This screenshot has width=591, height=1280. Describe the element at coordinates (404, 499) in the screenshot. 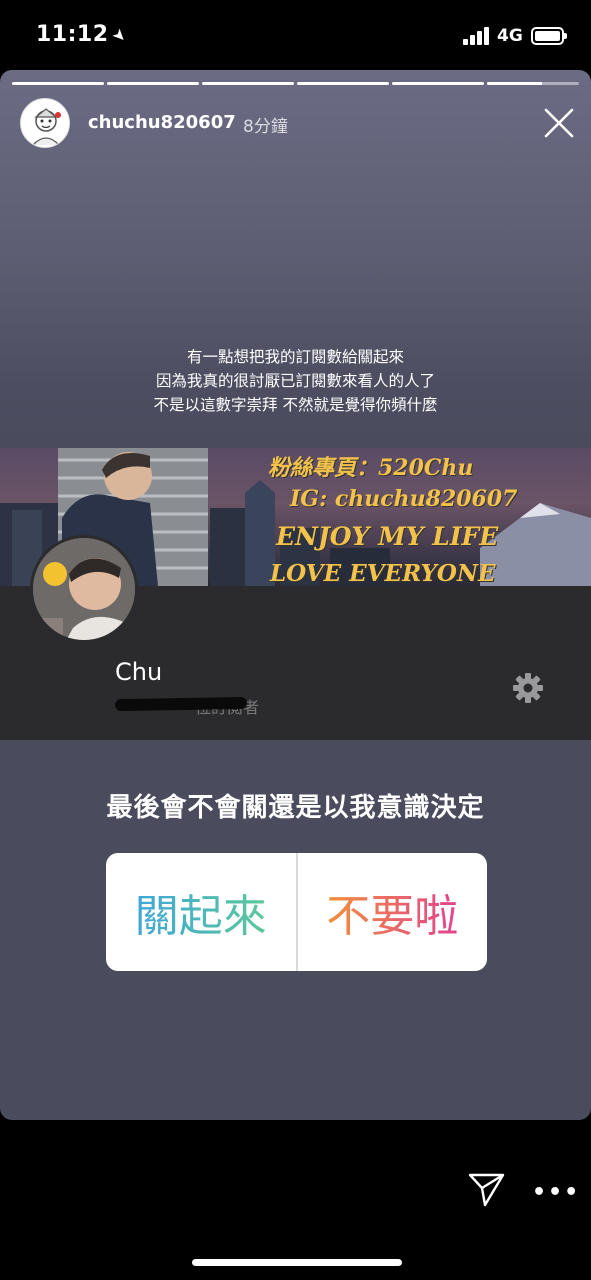

I see `cover-line: IG: chuchu820607` at that location.